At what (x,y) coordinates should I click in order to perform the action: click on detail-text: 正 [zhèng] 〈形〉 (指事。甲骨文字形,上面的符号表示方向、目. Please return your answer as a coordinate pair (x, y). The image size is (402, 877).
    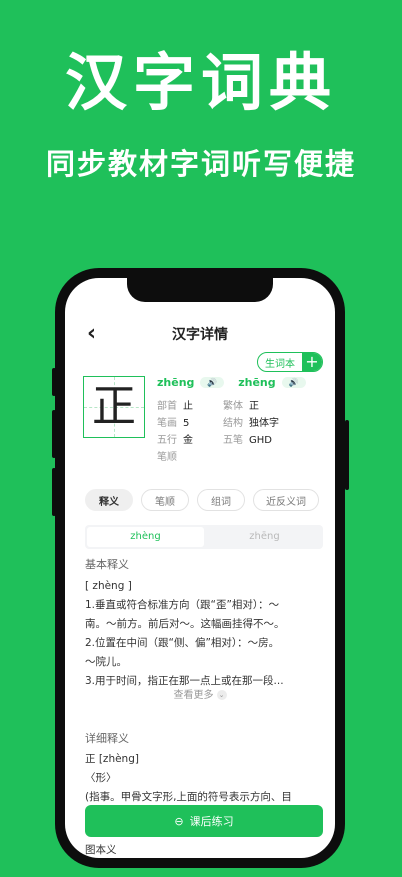
    Looking at the image, I should click on (205, 778).